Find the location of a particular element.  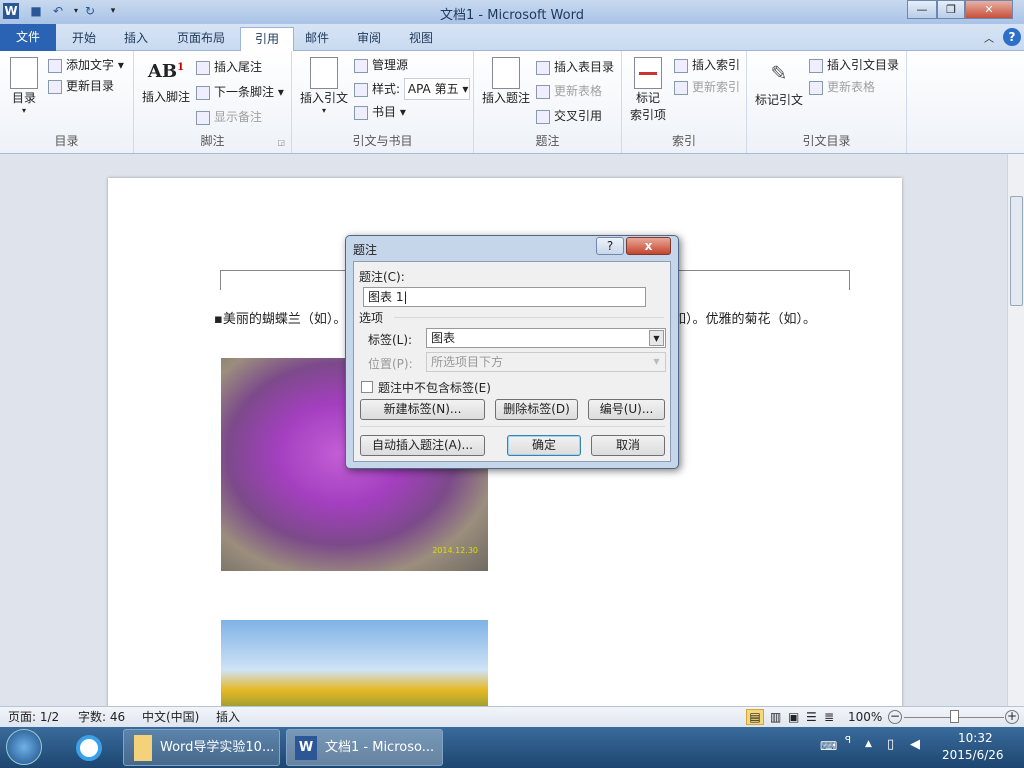

dialog-close-button: x is located at coordinates (648, 246).